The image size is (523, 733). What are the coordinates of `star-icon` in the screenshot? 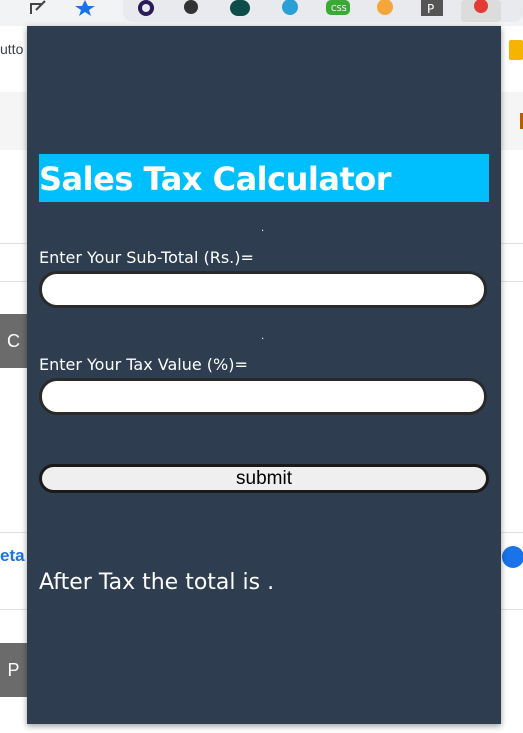 It's located at (85, 9).